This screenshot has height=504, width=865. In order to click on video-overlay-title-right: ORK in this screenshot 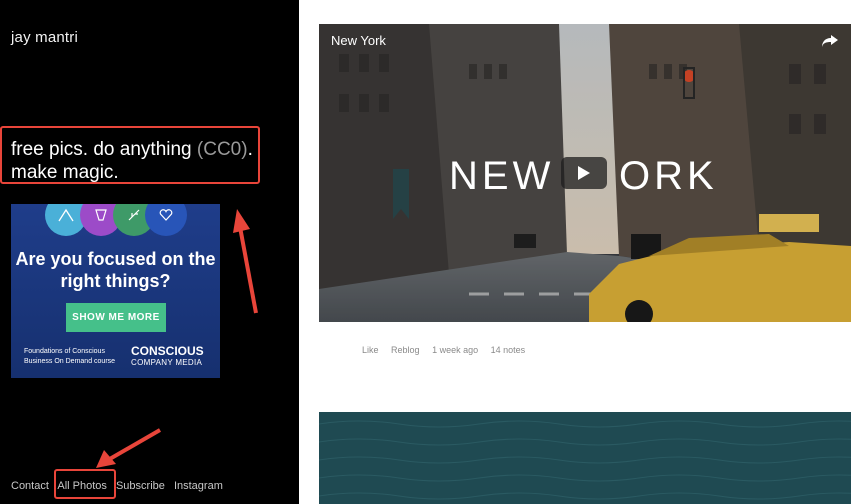, I will do `click(668, 176)`.